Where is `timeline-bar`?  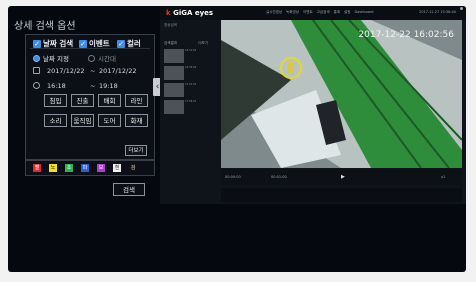
timeline-bar is located at coordinates (341, 195).